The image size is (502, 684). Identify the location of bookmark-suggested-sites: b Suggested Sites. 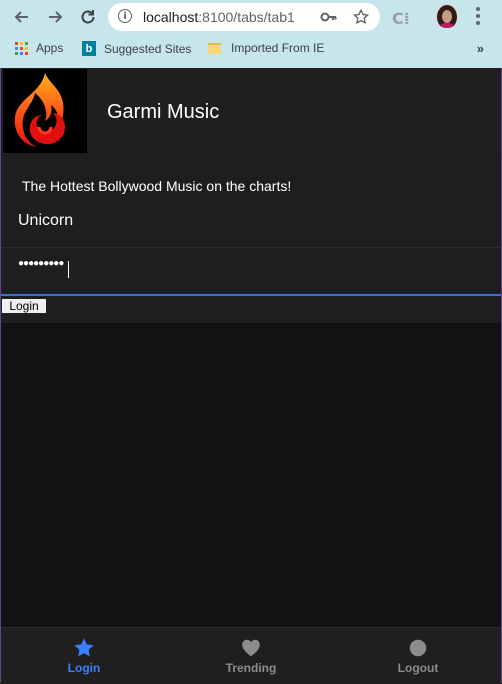
(136, 48).